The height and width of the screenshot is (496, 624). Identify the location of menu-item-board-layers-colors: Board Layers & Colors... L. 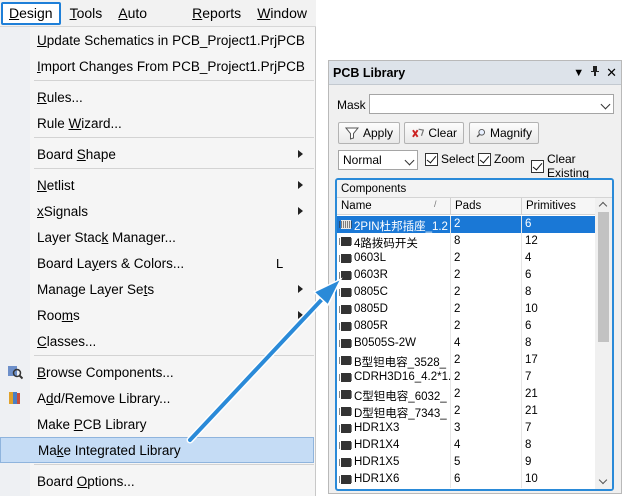
(157, 263).